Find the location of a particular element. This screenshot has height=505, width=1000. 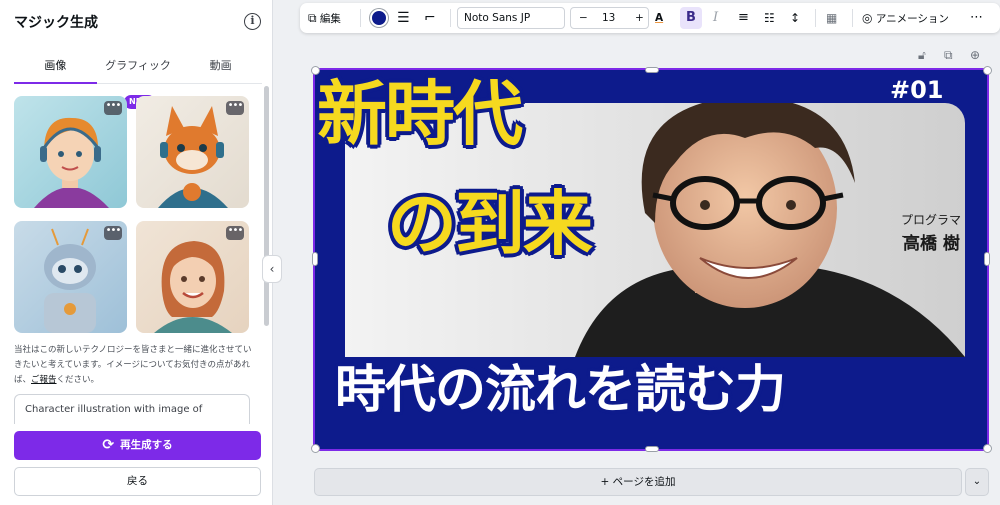

italic-button: I is located at coordinates (715, 18).